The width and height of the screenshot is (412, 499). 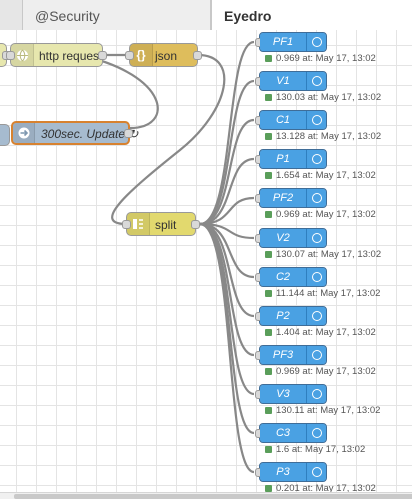 I want to click on debug-status-text: 1.654 at: May 17, 13:02, so click(x=326, y=175).